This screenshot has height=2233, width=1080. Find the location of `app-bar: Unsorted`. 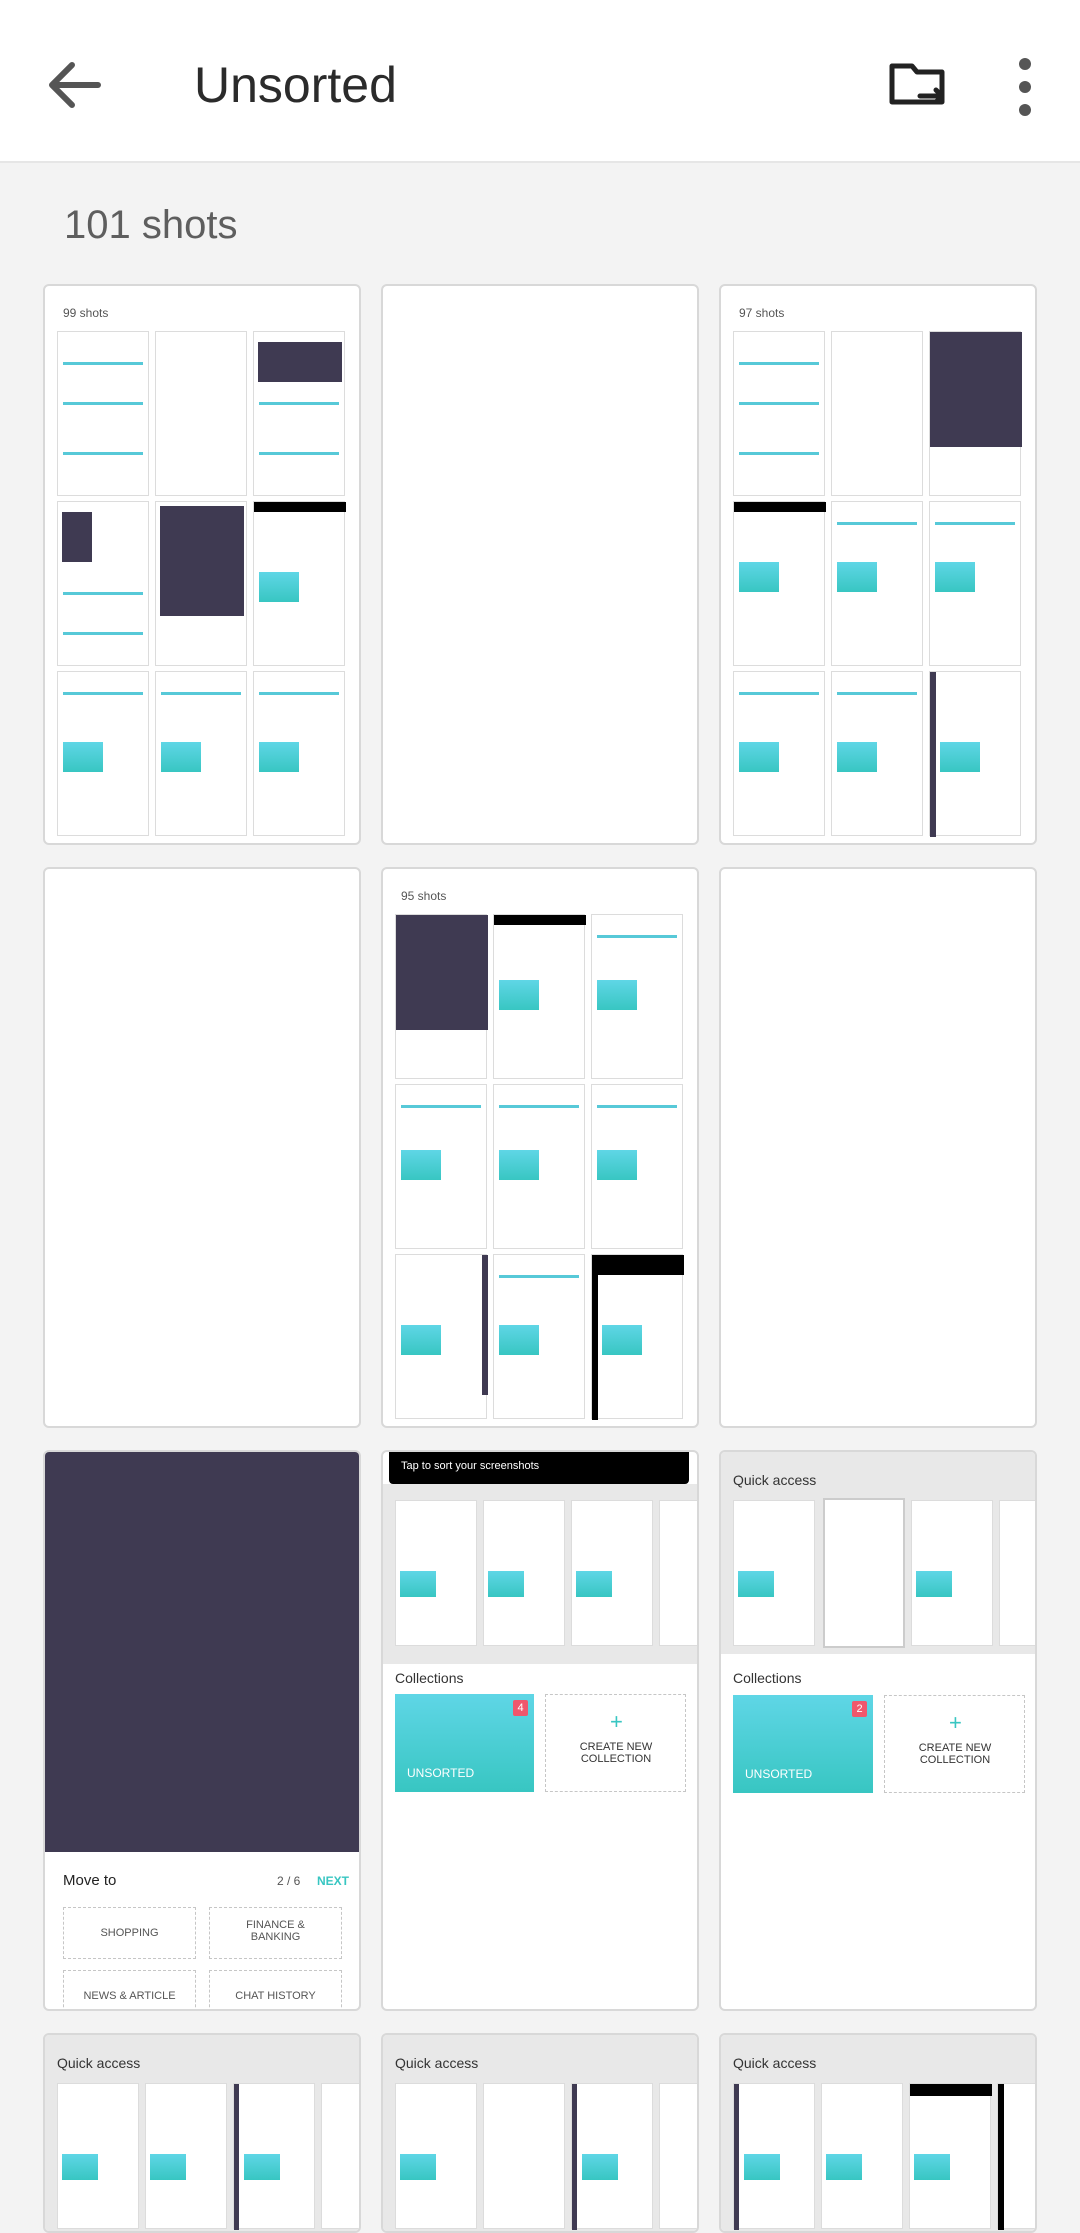

app-bar: Unsorted is located at coordinates (540, 81).